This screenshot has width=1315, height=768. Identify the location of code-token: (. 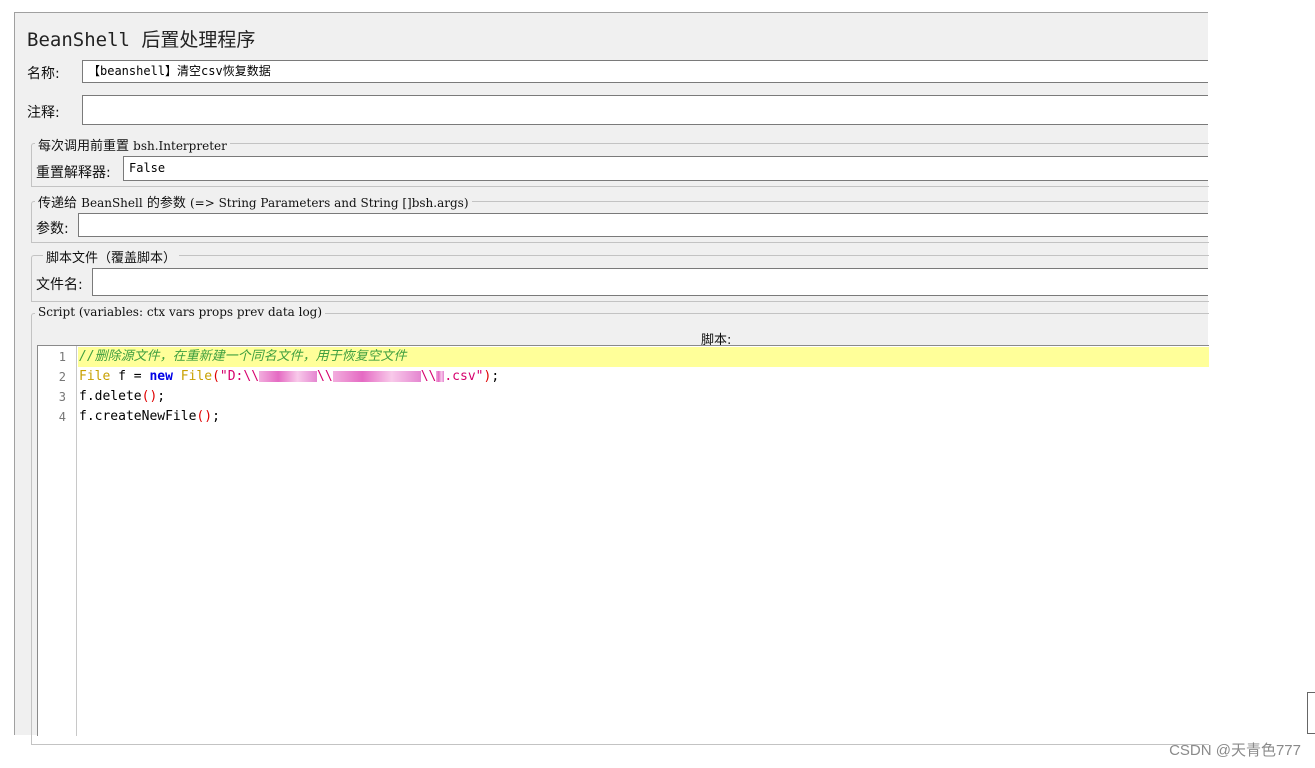
(216, 376).